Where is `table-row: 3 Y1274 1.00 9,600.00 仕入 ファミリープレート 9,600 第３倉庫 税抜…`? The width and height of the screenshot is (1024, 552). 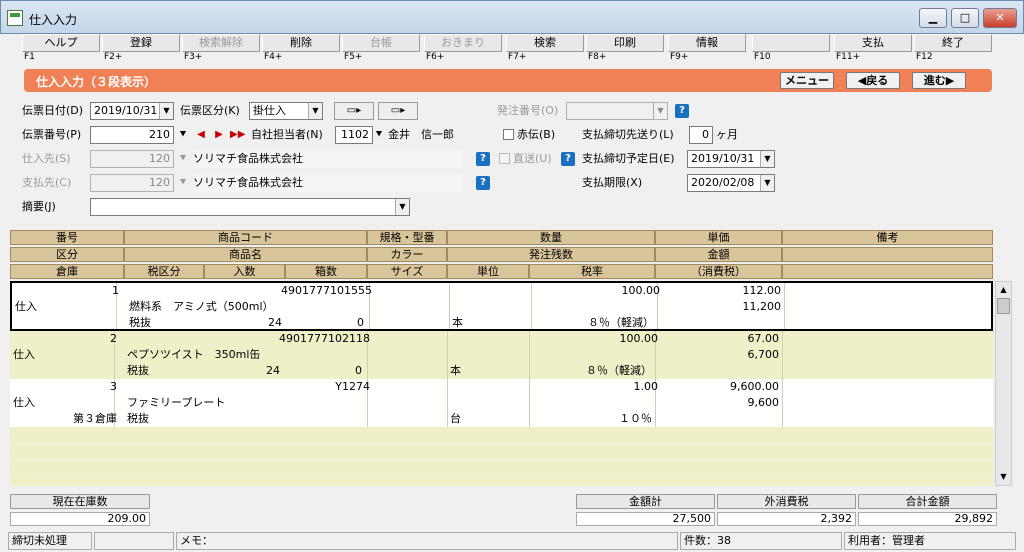 table-row: 3 Y1274 1.00 9,600.00 仕入 ファミリープレート 9,600 第３倉庫 税抜… is located at coordinates (501, 403).